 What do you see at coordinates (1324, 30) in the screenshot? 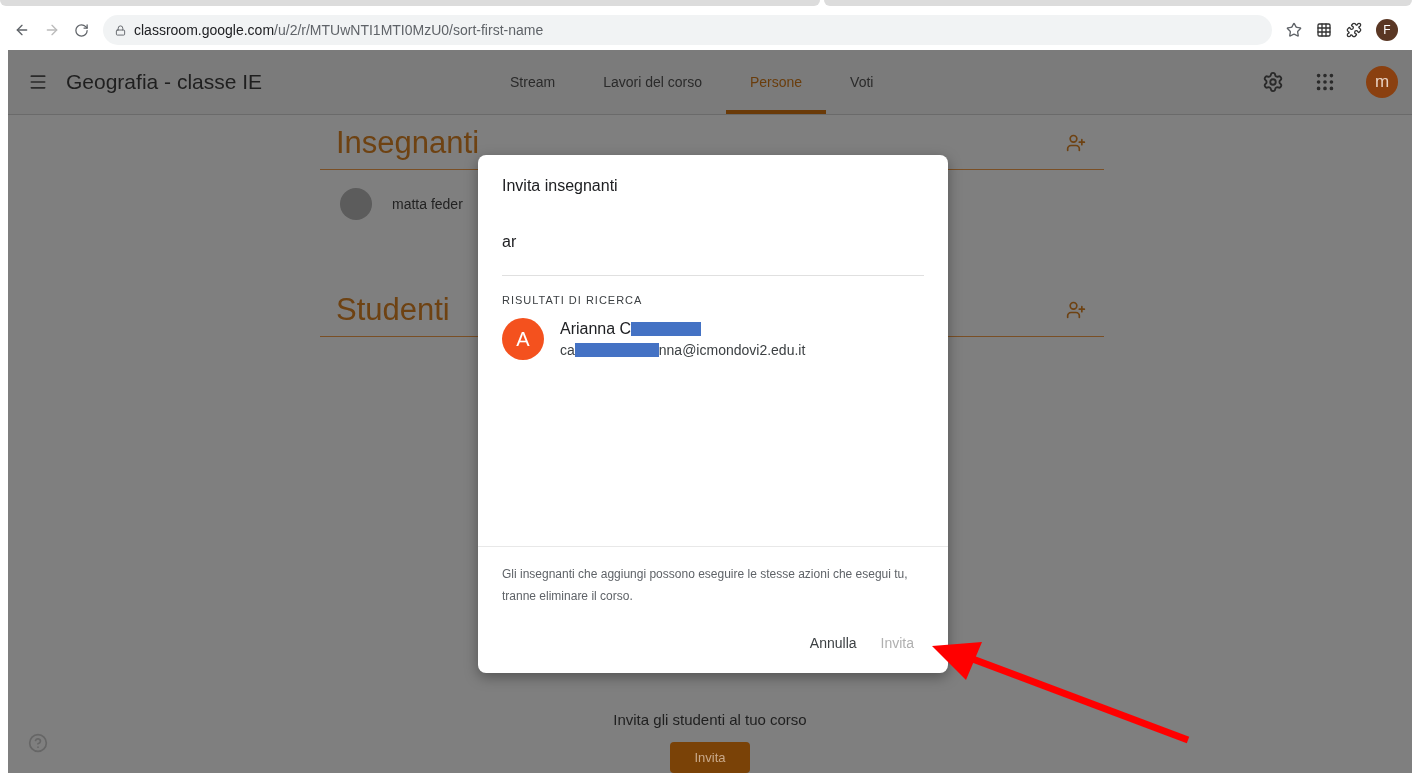
I see `grid-icon` at bounding box center [1324, 30].